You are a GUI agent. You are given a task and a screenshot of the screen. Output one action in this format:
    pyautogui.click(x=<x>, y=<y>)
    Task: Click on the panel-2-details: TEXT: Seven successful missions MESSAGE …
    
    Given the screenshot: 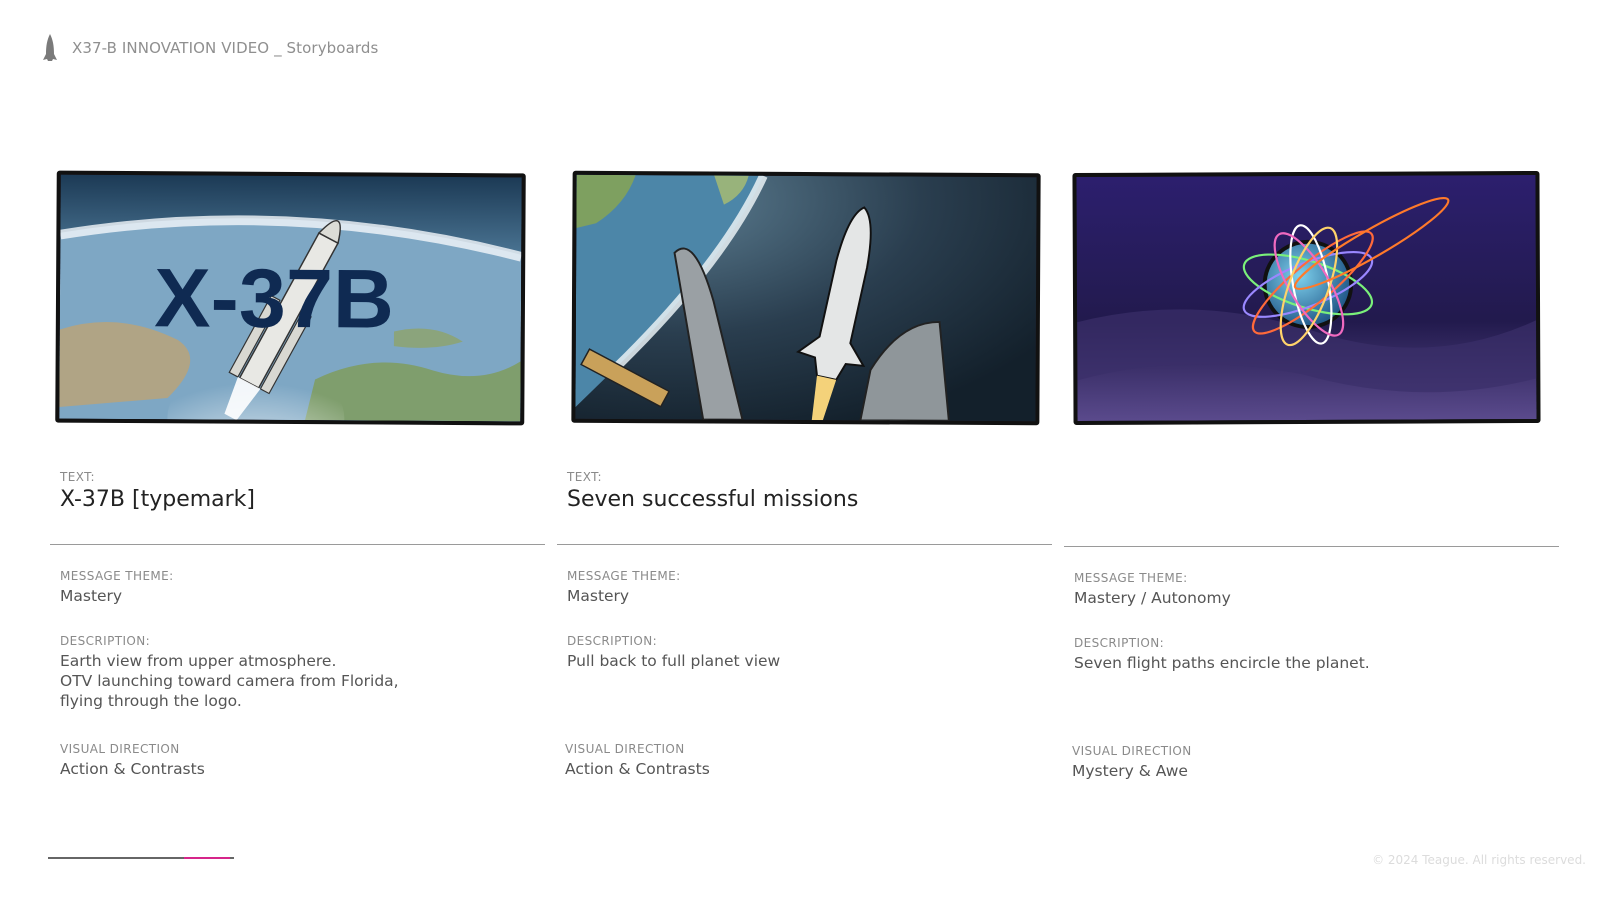 What is the action you would take?
    pyautogui.click(x=804, y=624)
    